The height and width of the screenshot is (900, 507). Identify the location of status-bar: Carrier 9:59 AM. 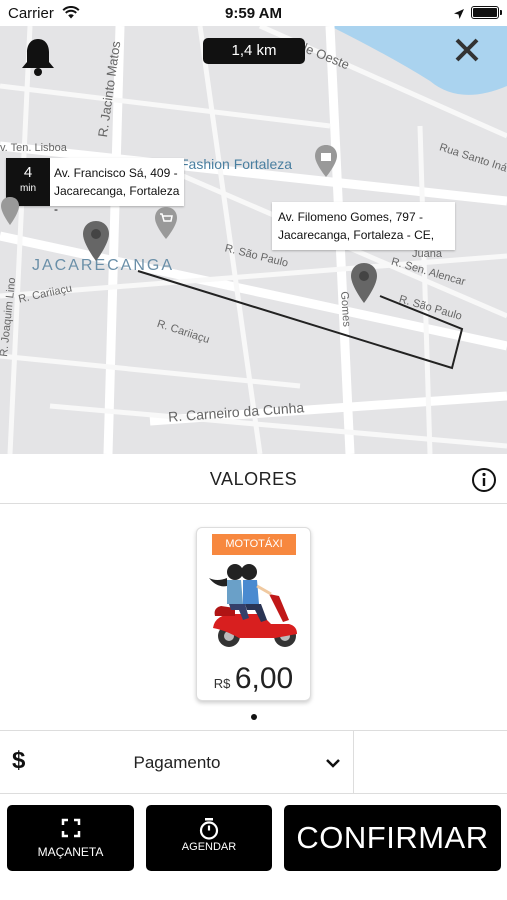
(253, 13).